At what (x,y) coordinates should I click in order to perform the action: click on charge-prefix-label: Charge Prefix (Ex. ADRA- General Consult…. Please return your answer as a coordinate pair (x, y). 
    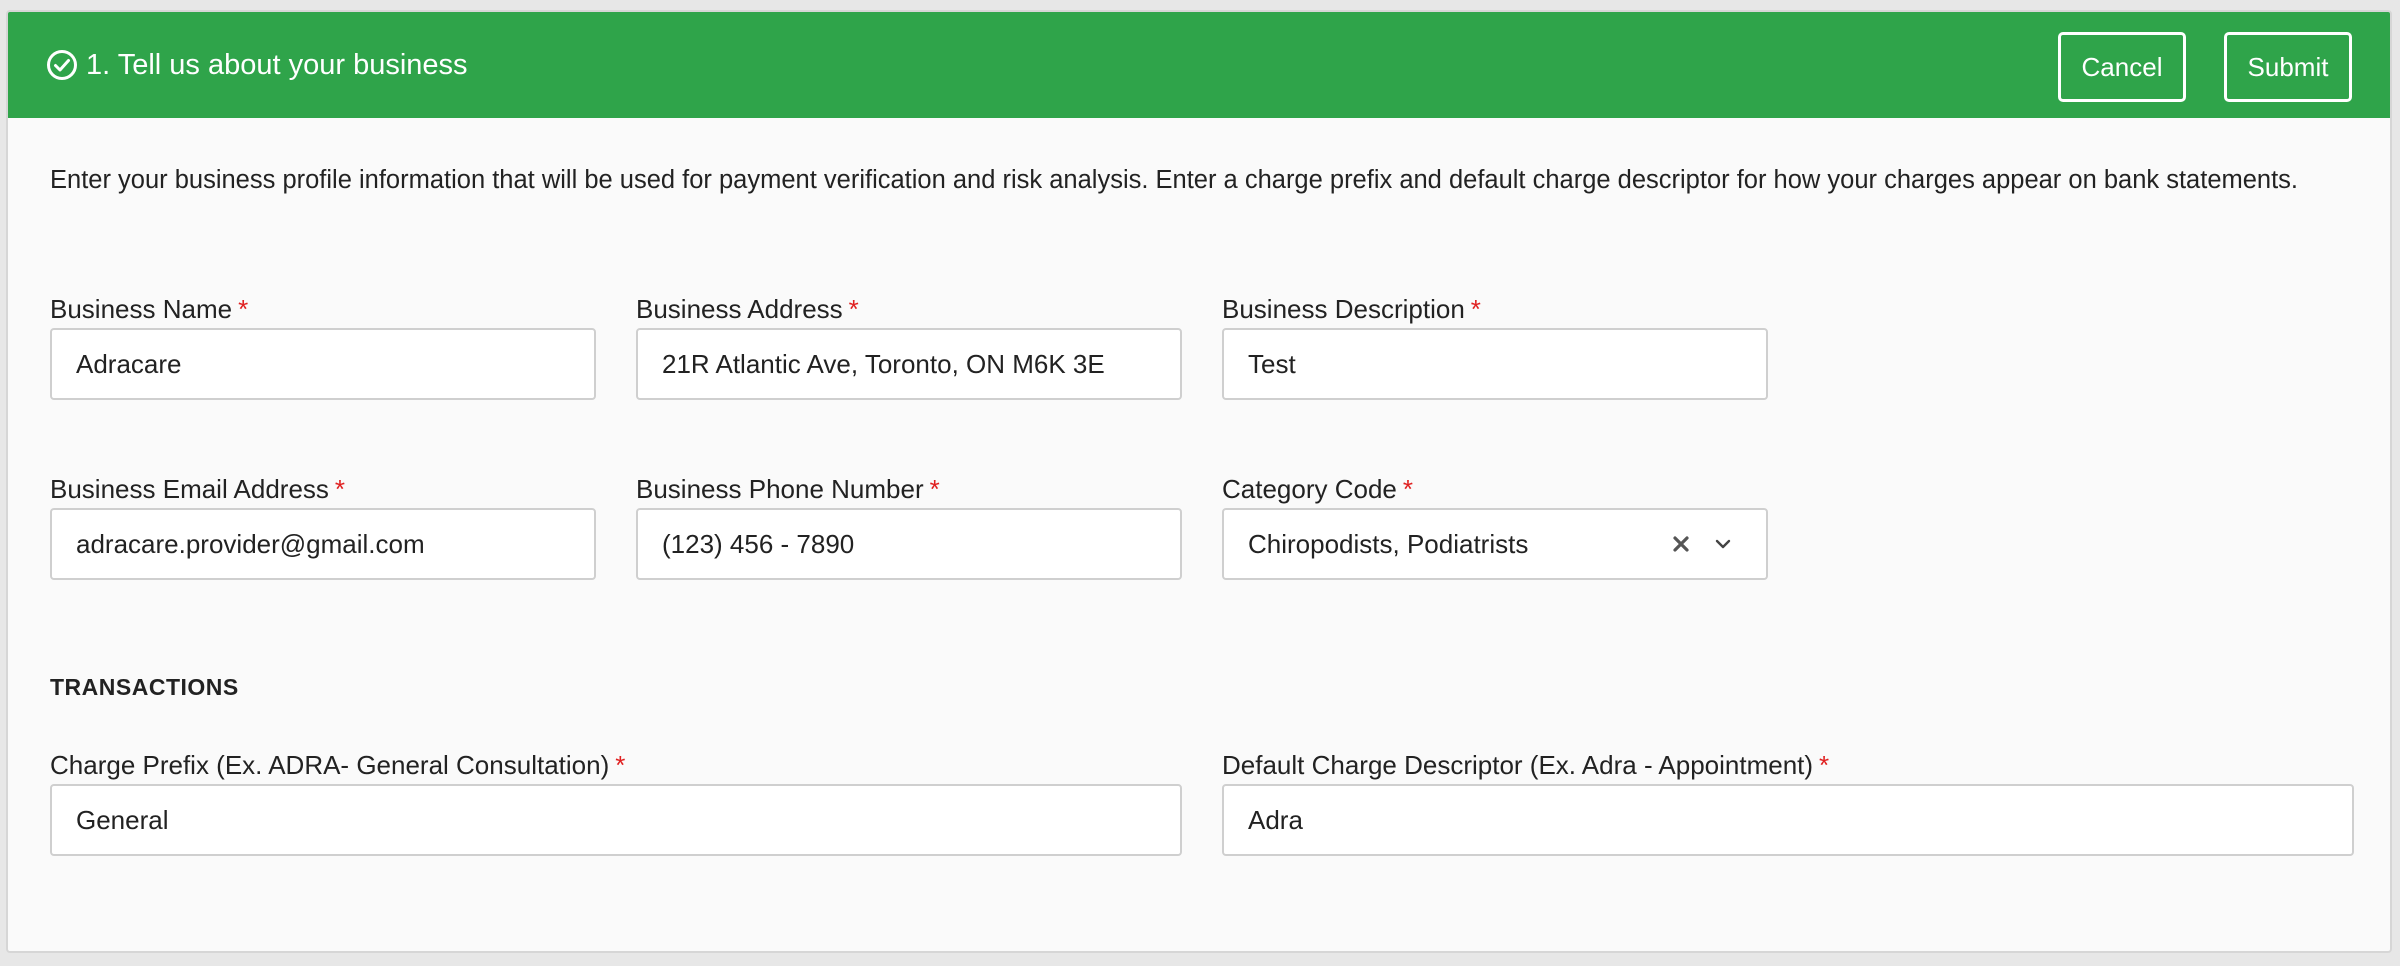
    Looking at the image, I should click on (338, 765).